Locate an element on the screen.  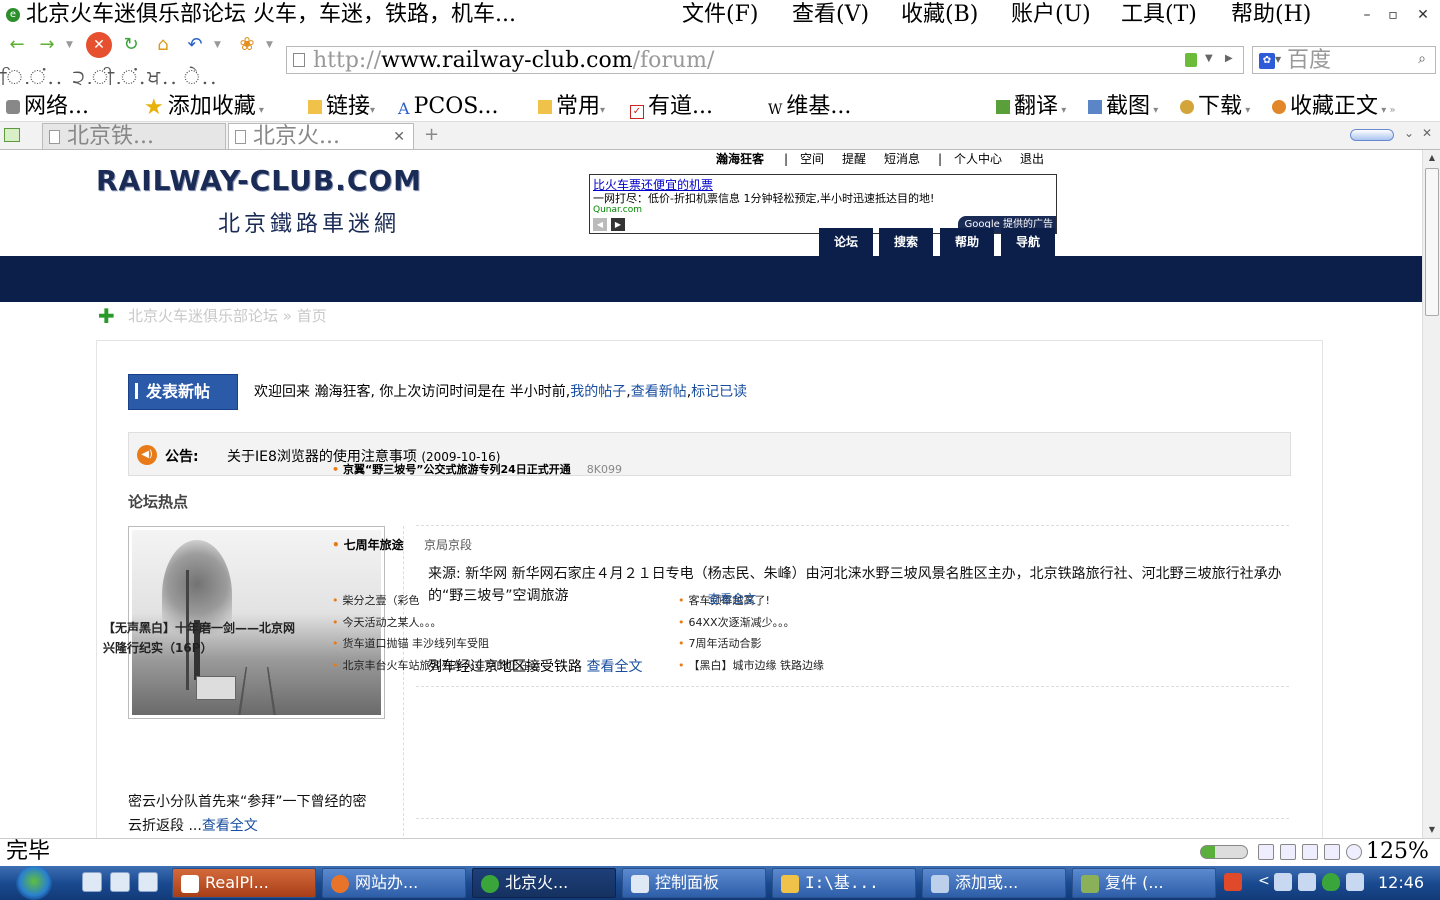
scroll-up-icon: ▲ is located at coordinates (1431, 158).